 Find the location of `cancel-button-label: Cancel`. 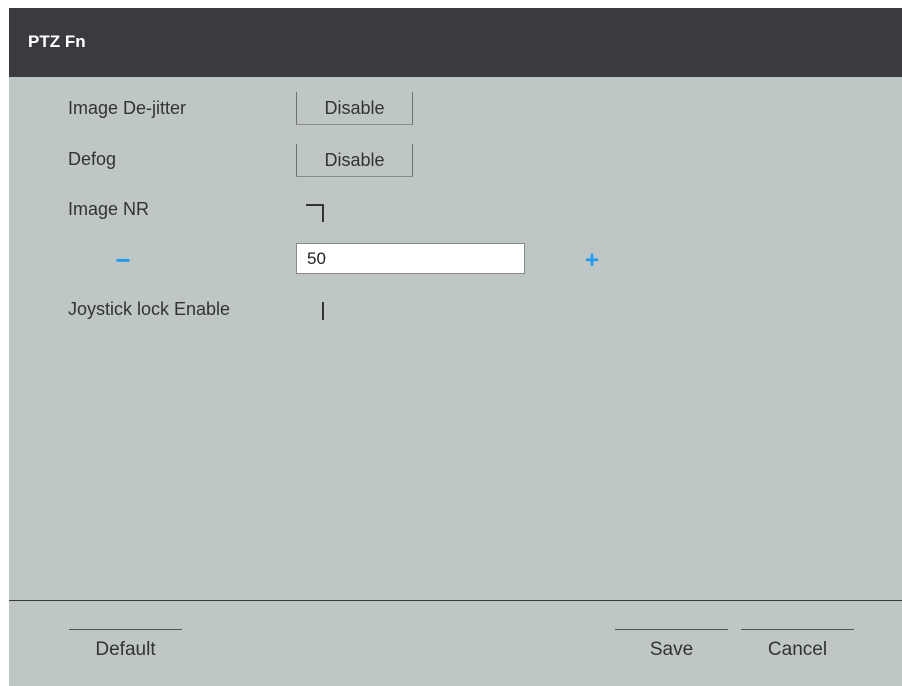

cancel-button-label: Cancel is located at coordinates (797, 649).